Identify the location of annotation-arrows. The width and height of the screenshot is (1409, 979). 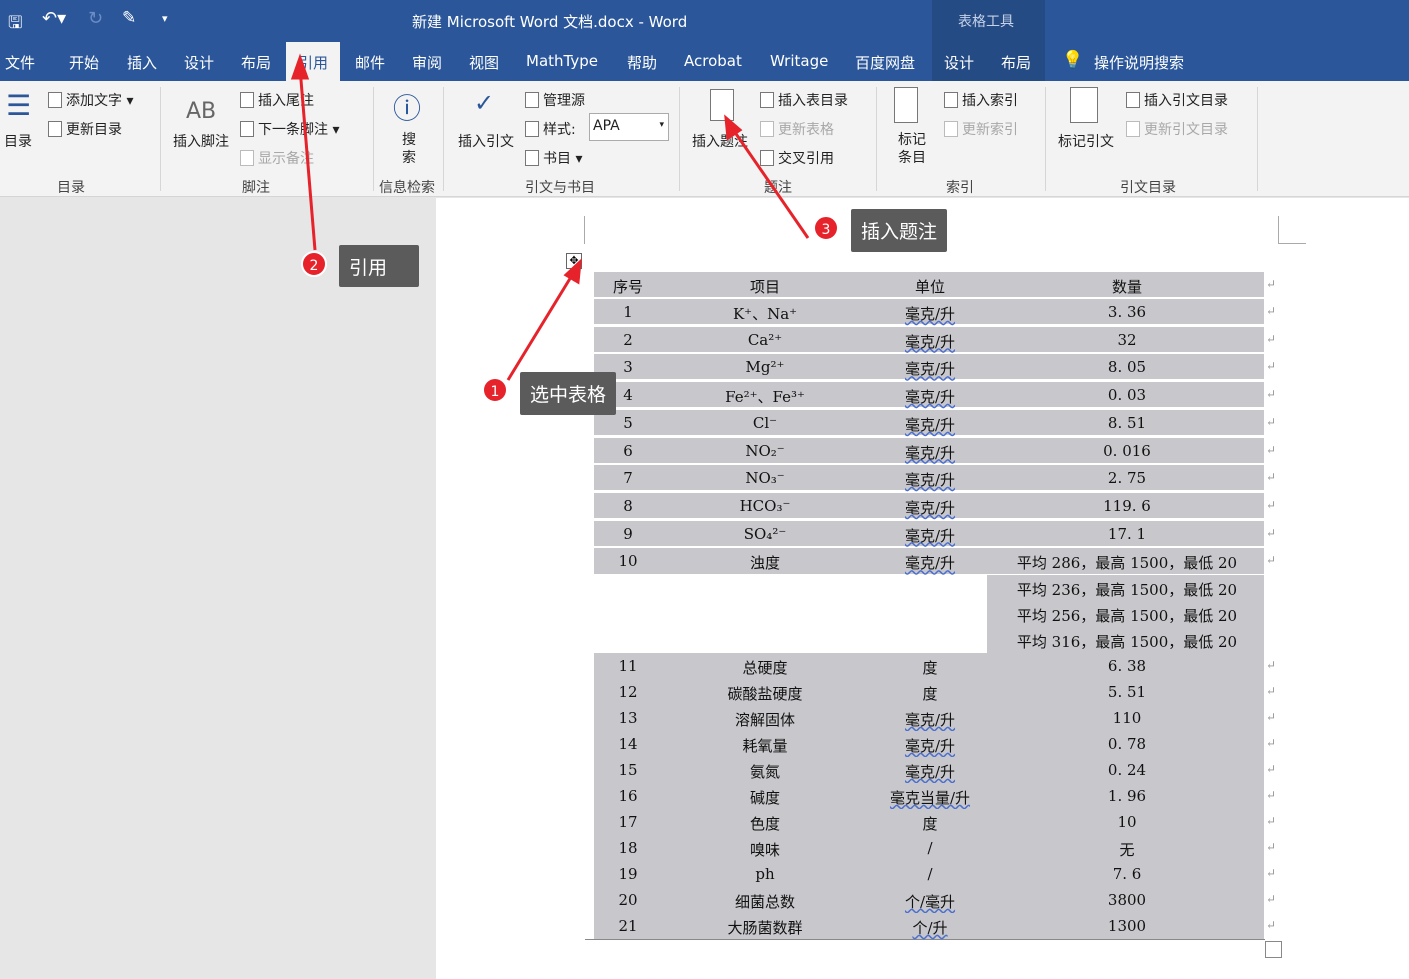
(550, 217).